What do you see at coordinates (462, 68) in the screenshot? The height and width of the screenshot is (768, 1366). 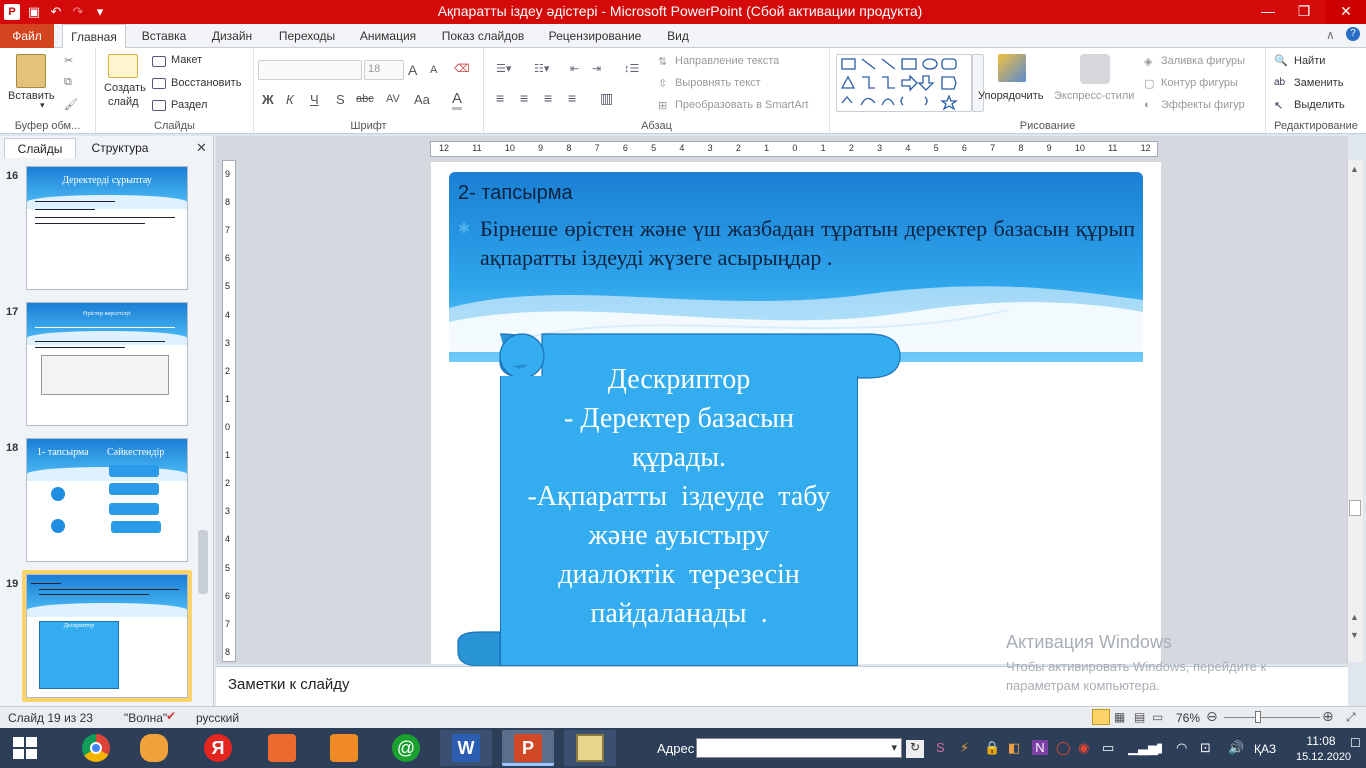 I see `clear-format-icon: ⌫` at bounding box center [462, 68].